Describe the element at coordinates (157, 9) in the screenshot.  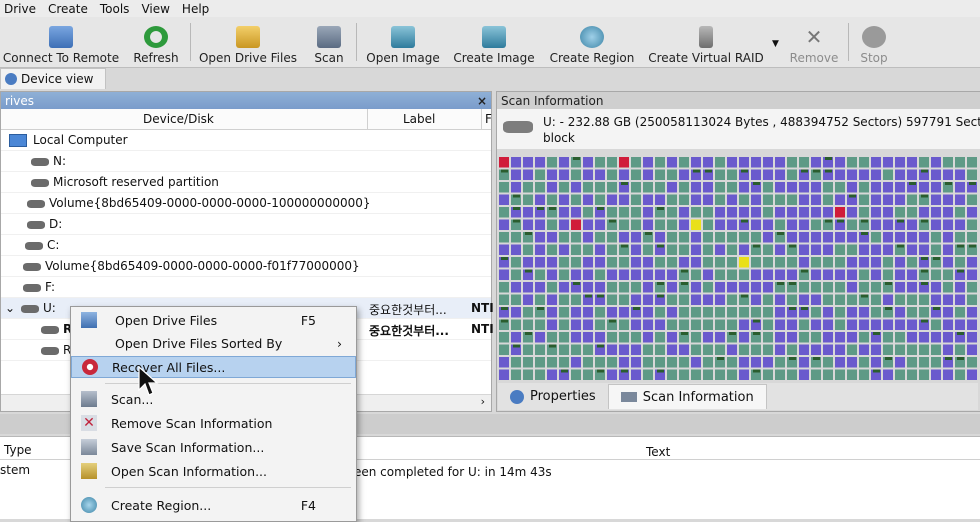
I see `menu-view: View` at that location.